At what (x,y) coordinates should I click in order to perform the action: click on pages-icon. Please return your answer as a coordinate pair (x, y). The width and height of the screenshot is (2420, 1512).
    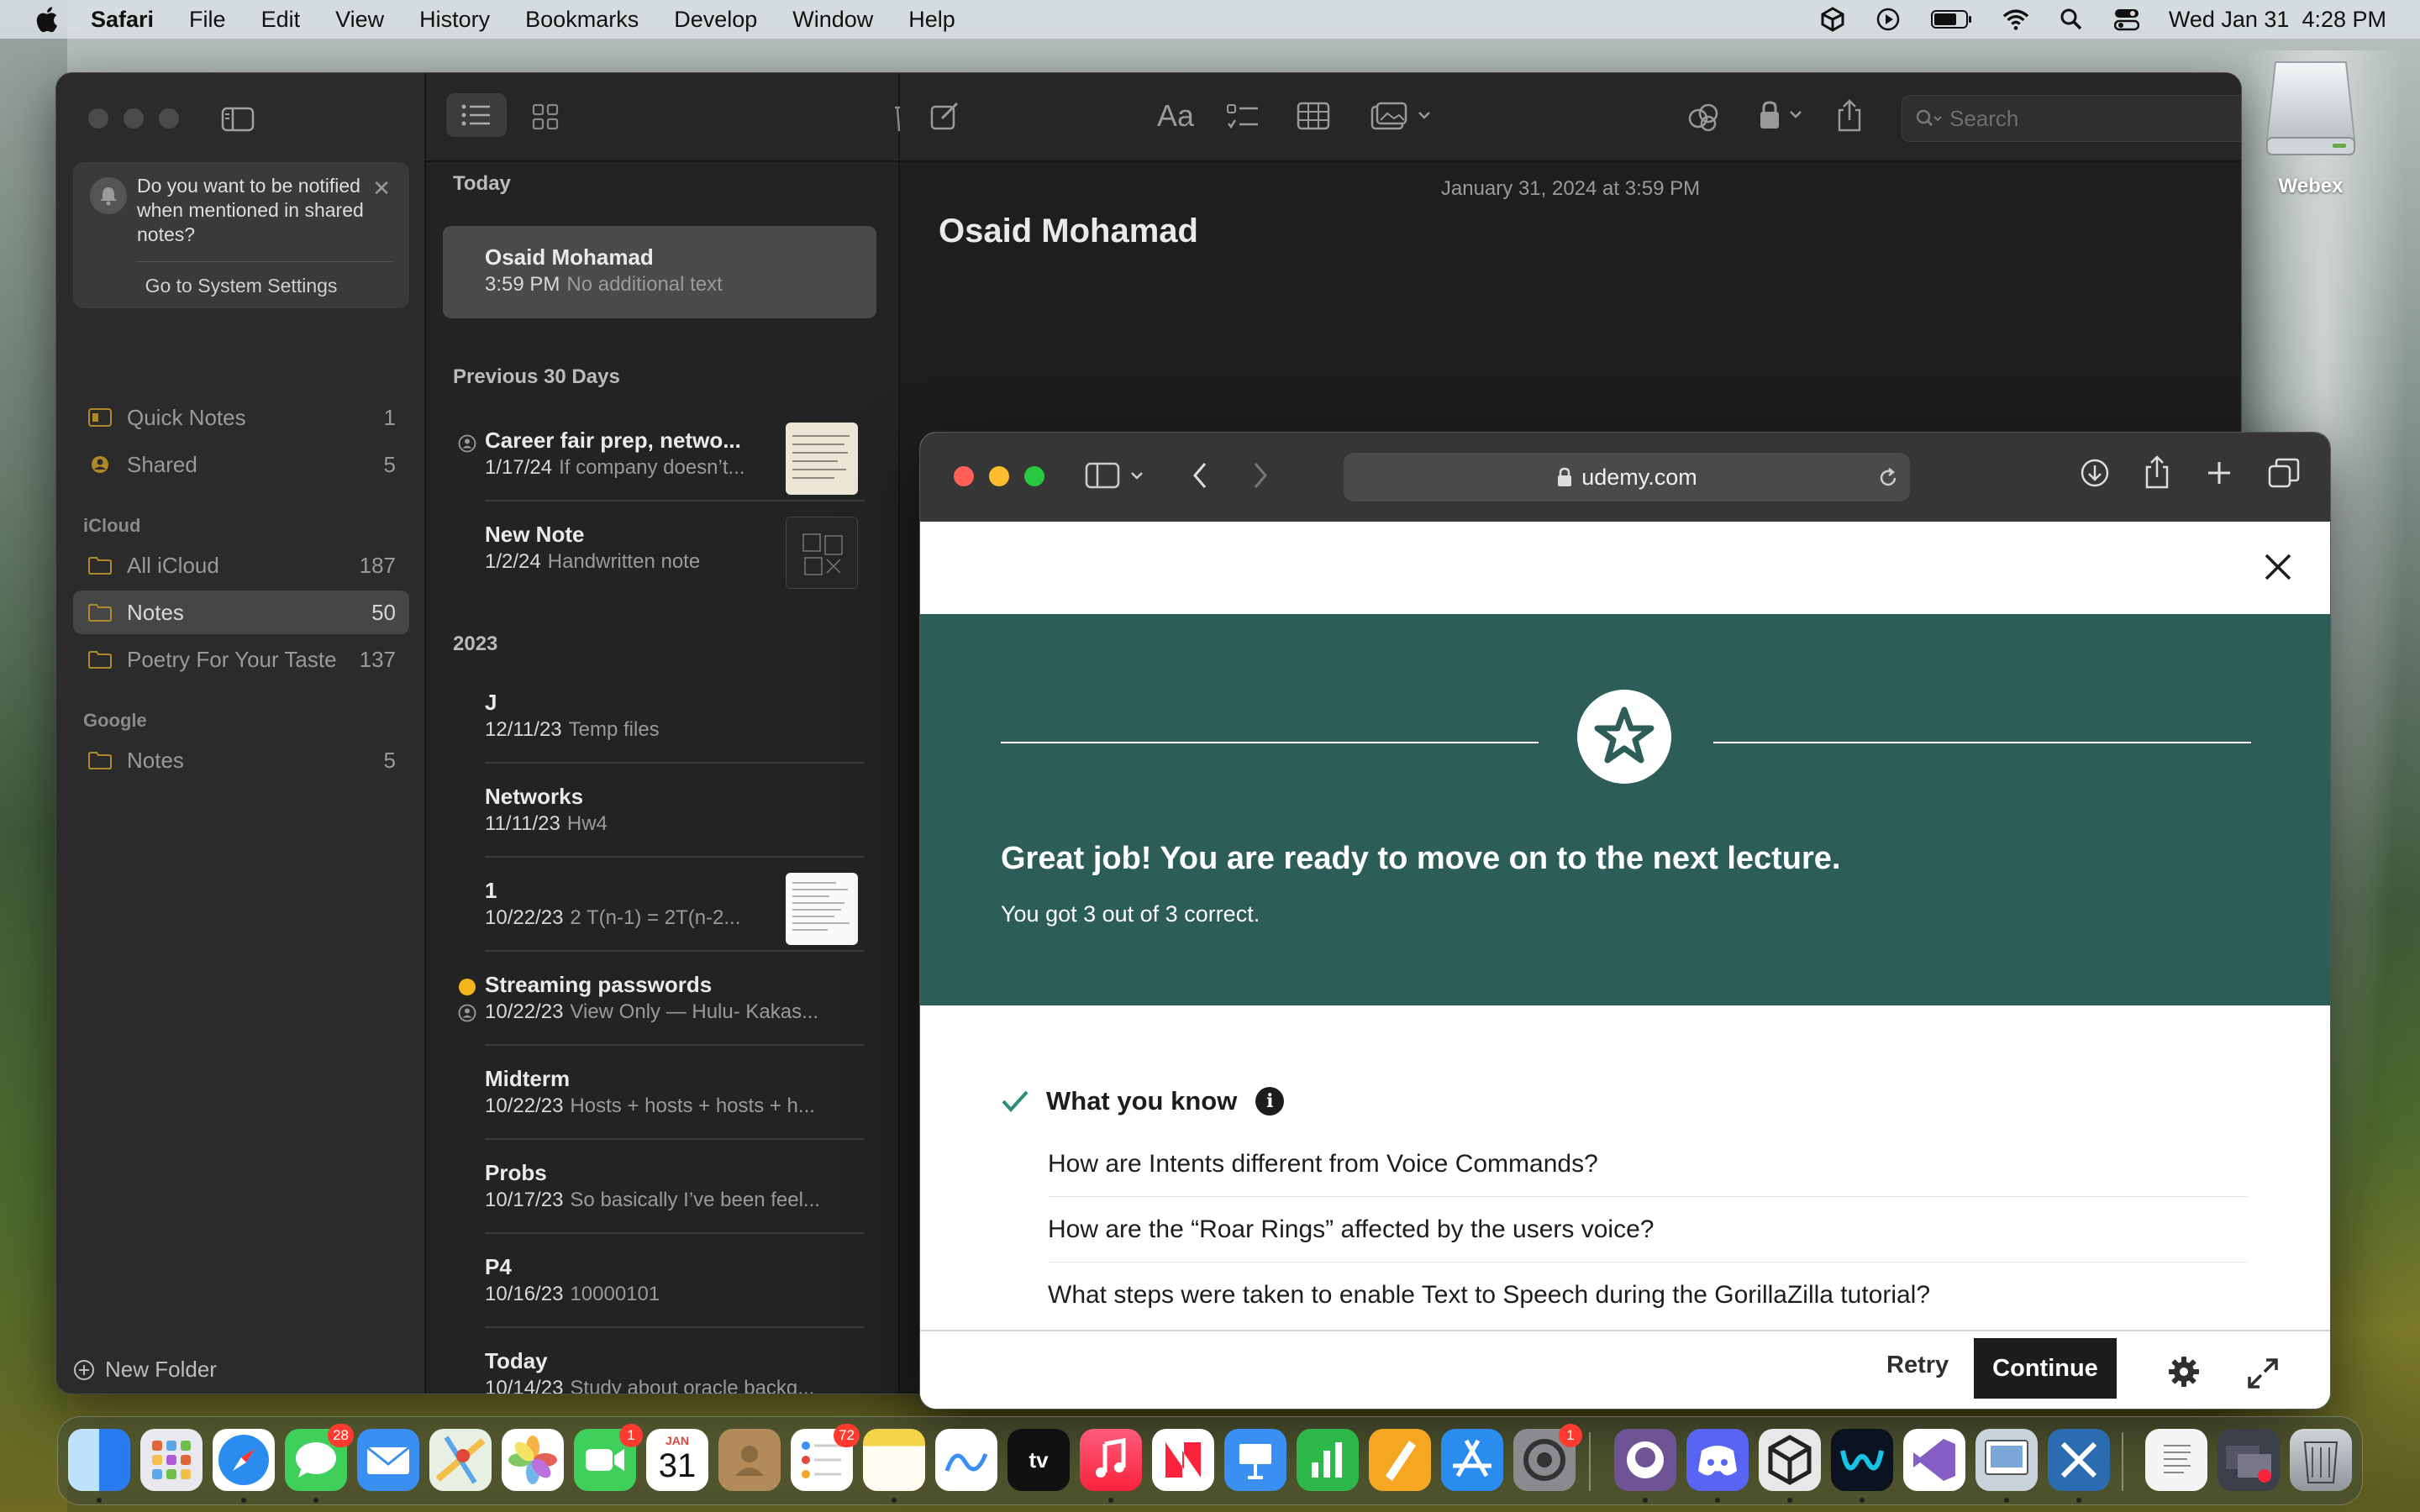
    Looking at the image, I should click on (1400, 1460).